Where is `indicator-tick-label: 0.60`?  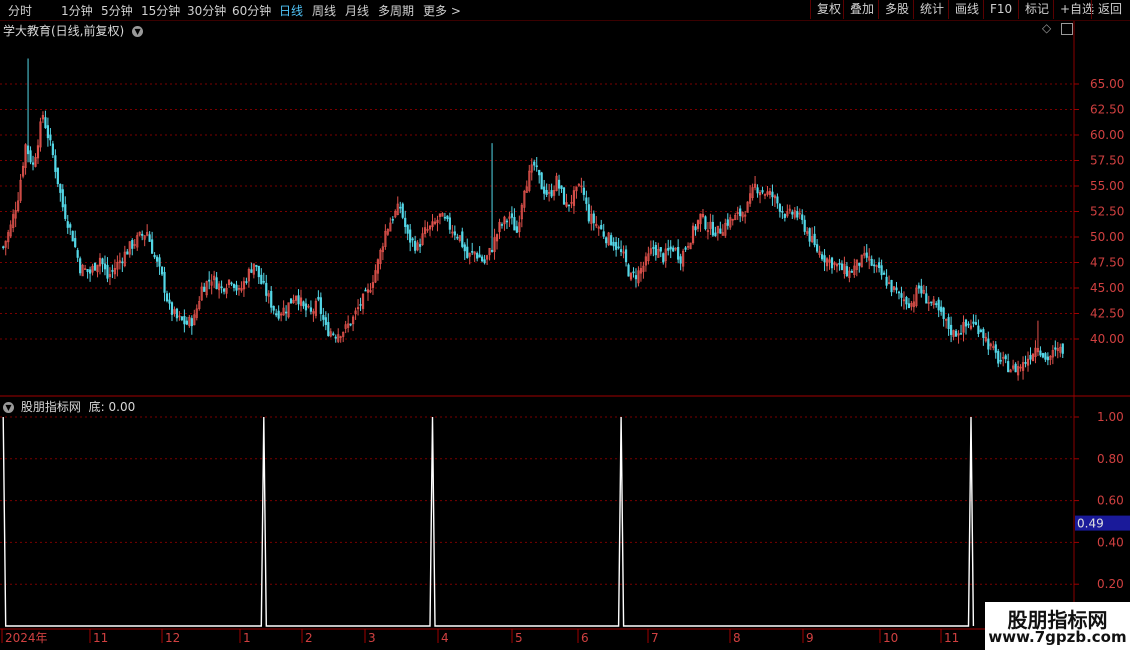
indicator-tick-label: 0.60 is located at coordinates (1110, 501).